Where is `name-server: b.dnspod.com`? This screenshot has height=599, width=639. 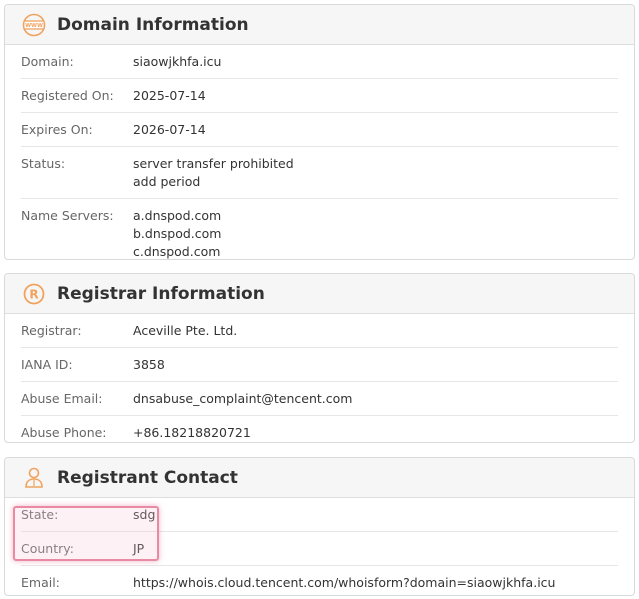
name-server: b.dnspod.com is located at coordinates (177, 233).